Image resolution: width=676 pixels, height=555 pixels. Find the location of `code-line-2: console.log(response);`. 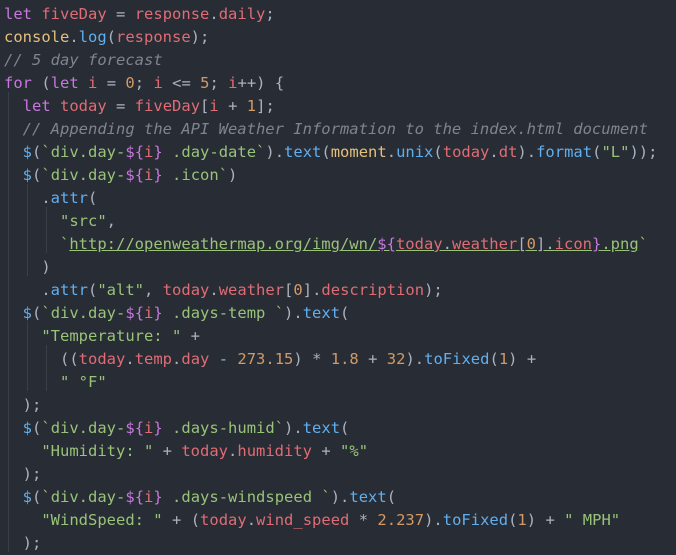

code-line-2: console.log(response); is located at coordinates (106, 37).